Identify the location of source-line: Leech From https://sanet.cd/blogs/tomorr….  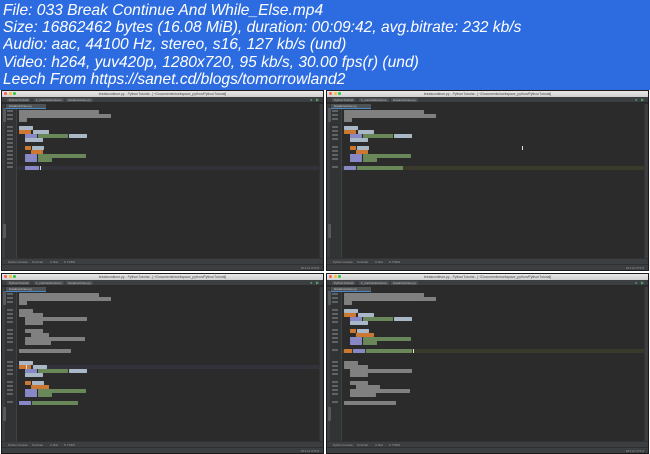
(174, 79).